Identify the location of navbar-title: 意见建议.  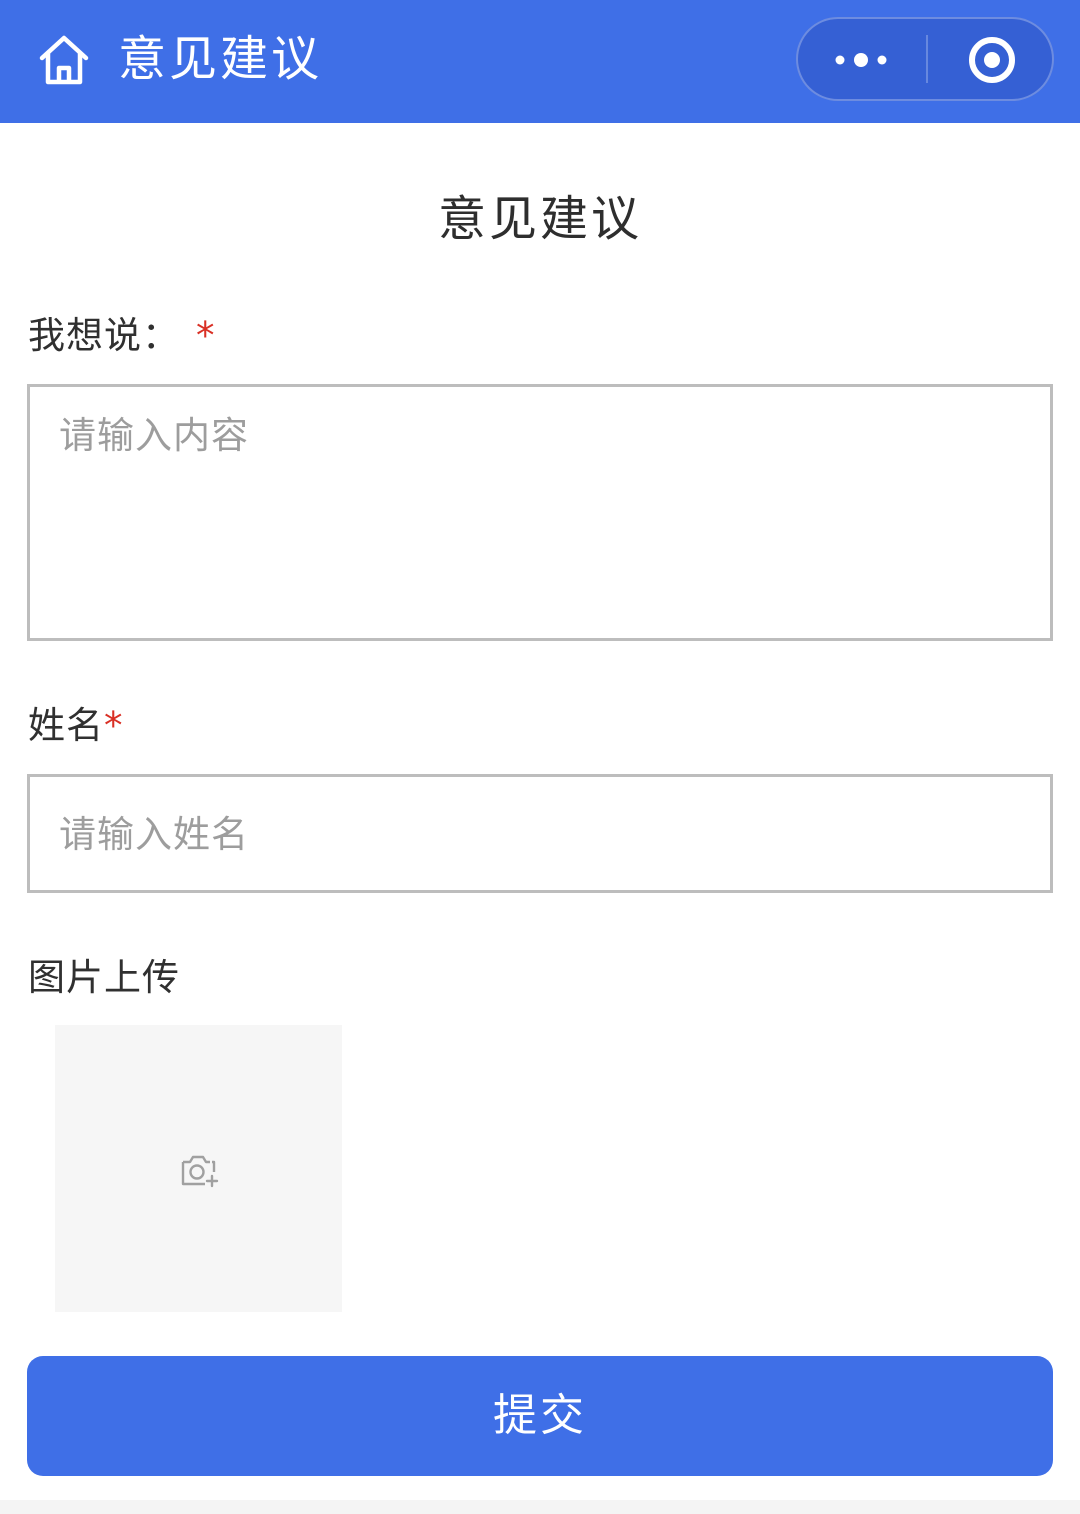
(220, 59).